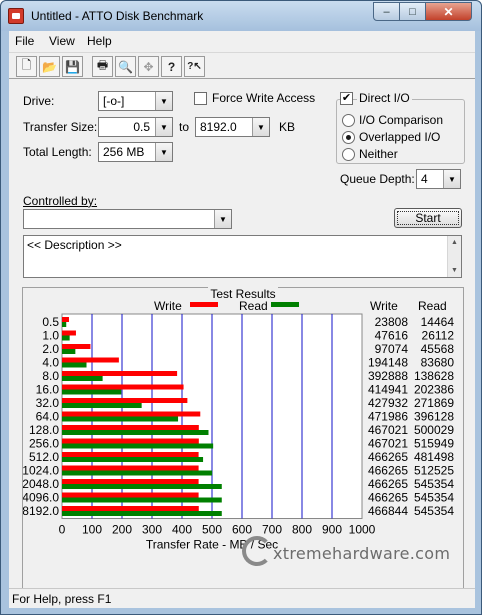 The image size is (482, 615). Describe the element at coordinates (434, 511) in the screenshot. I see `read-value: 545354` at that location.